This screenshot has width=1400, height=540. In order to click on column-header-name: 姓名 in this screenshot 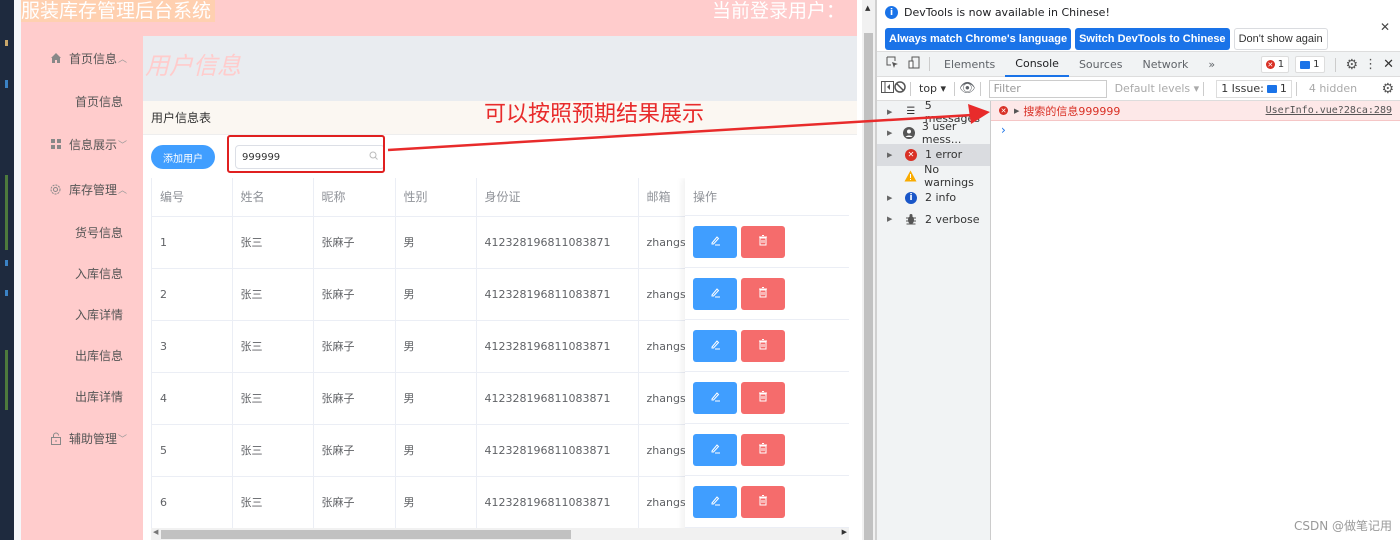, I will do `click(273, 197)`.